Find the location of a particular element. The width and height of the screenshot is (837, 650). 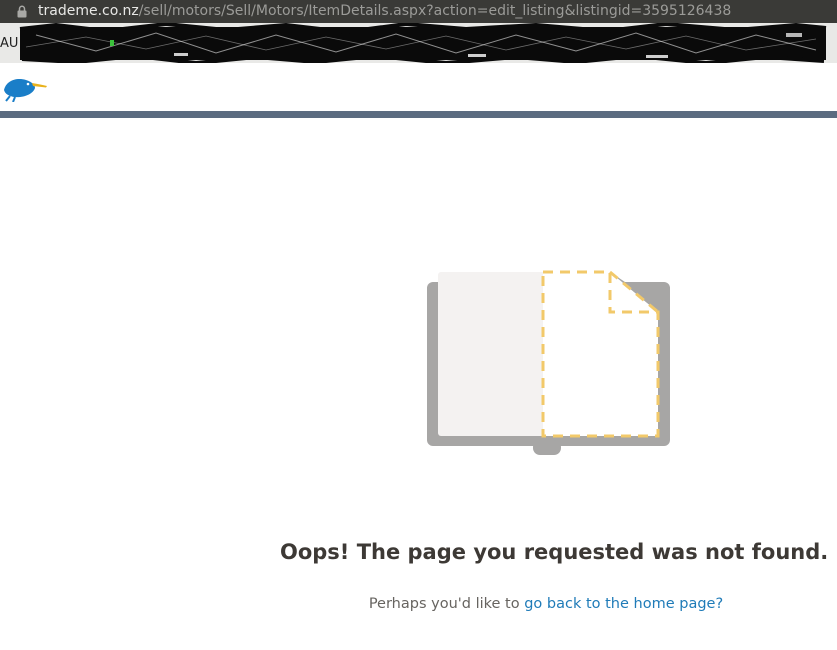

home-page-link: go back to the home page? is located at coordinates (623, 604).